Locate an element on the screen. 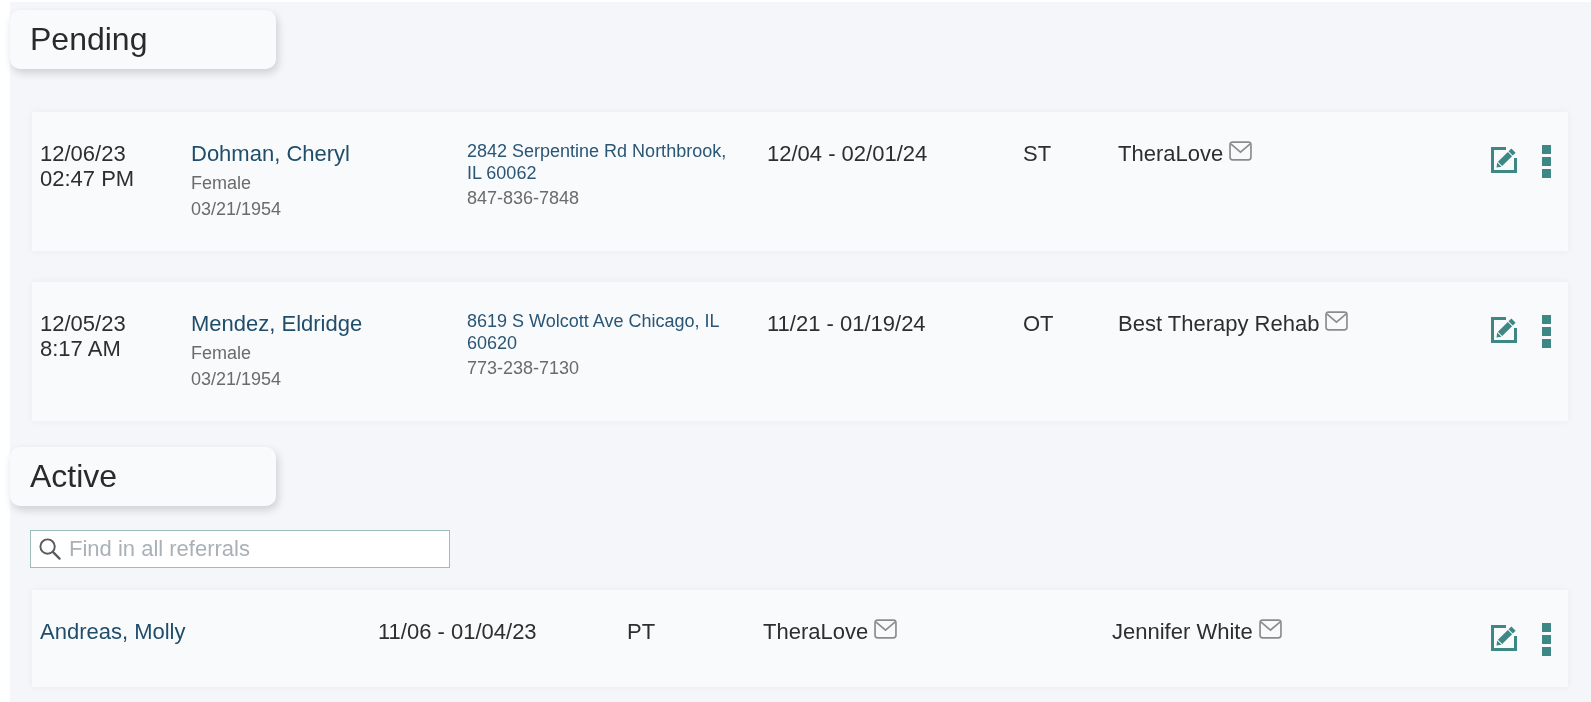  search-field: Find in all referrals is located at coordinates (240, 549).